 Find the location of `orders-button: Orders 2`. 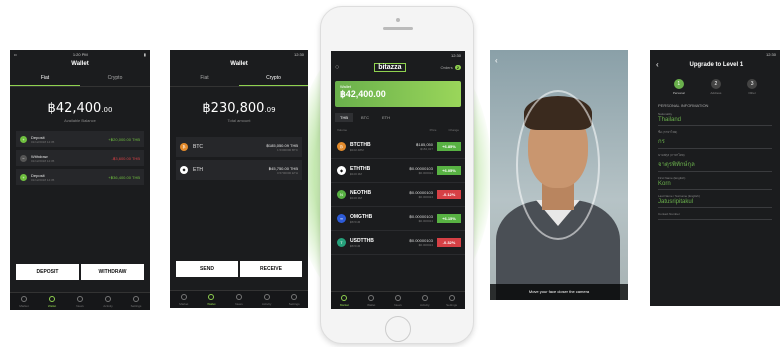

orders-button: Orders 2 is located at coordinates (451, 67).